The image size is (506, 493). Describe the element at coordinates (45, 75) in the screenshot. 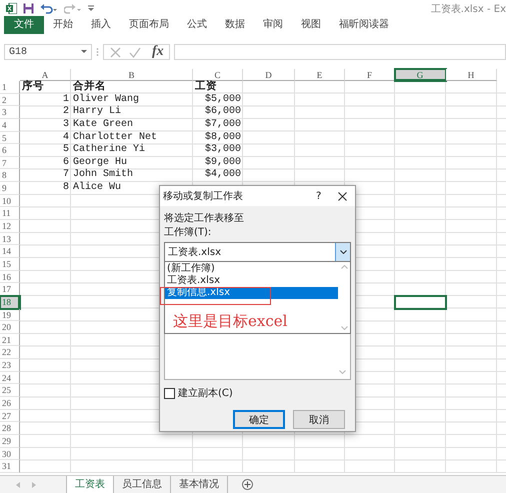

I see `column-header: A` at that location.